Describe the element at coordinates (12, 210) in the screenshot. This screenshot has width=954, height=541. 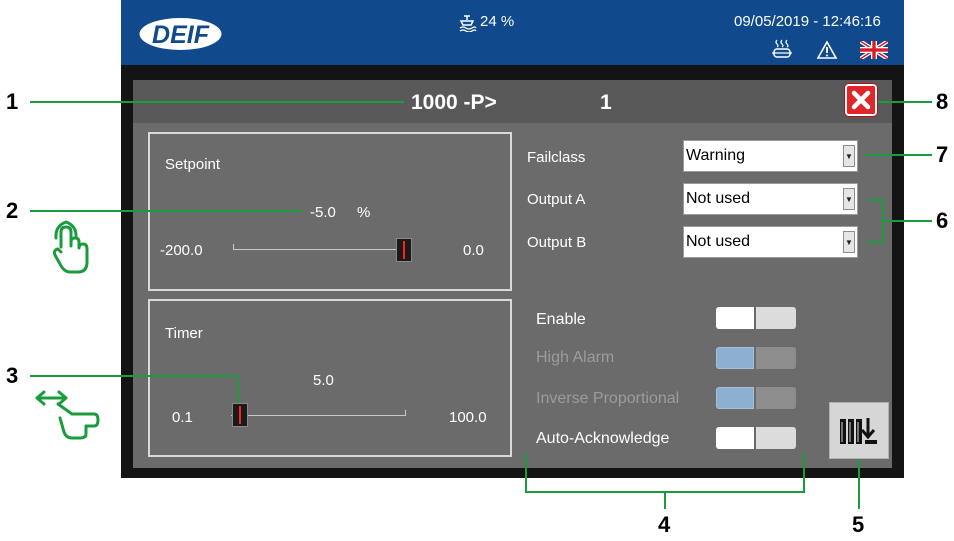
I see `callout-2: 2` at that location.